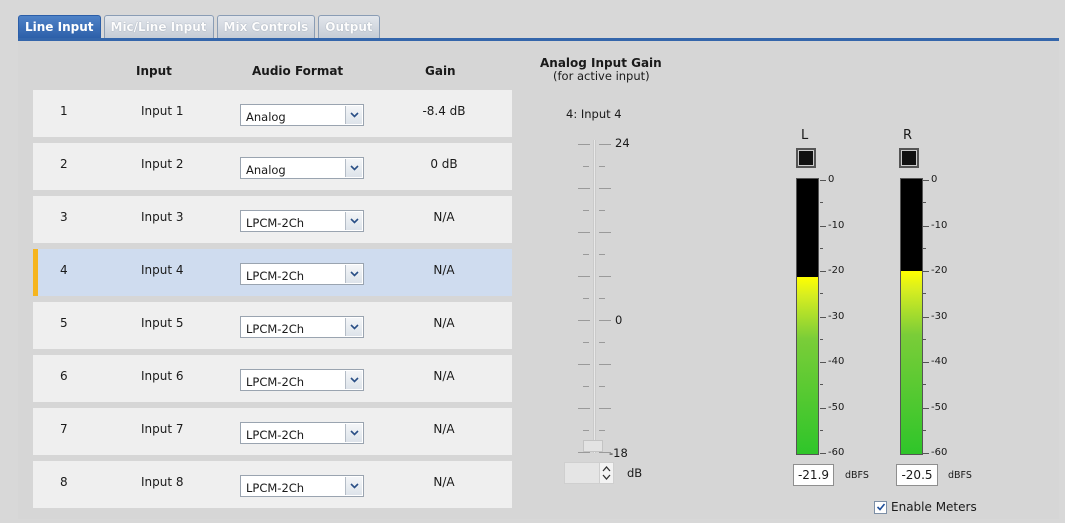  I want to click on table-row: 3 Input 3 LPCM-2Ch N/A, so click(272, 219).